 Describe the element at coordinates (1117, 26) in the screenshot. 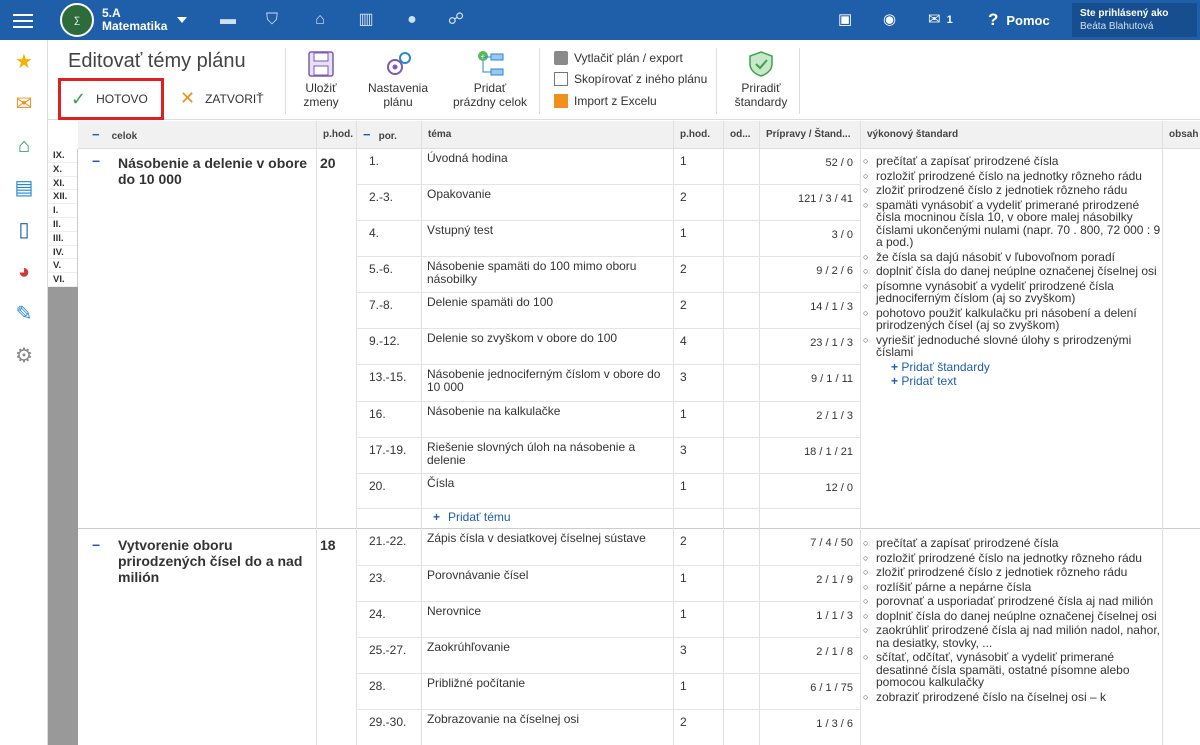

I see `user-name: Beáta Blahutová` at that location.